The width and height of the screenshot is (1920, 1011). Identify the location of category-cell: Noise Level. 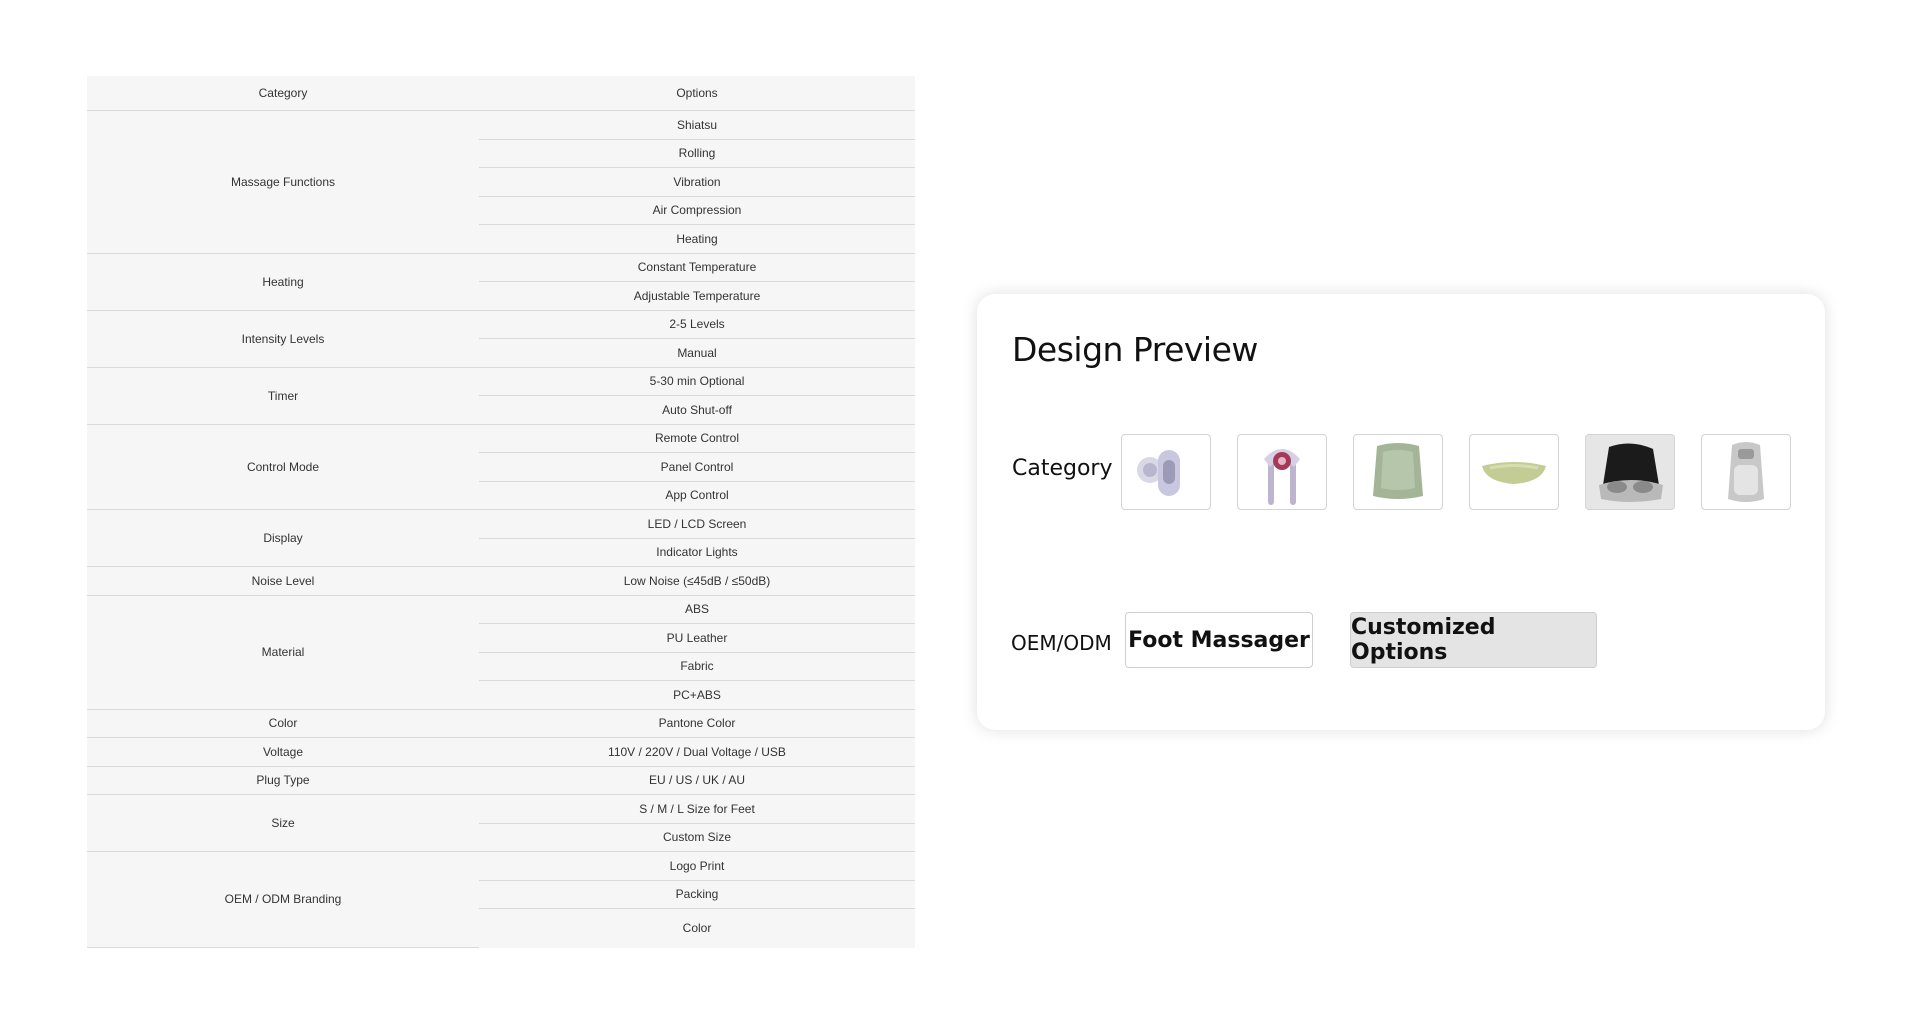
(283, 581).